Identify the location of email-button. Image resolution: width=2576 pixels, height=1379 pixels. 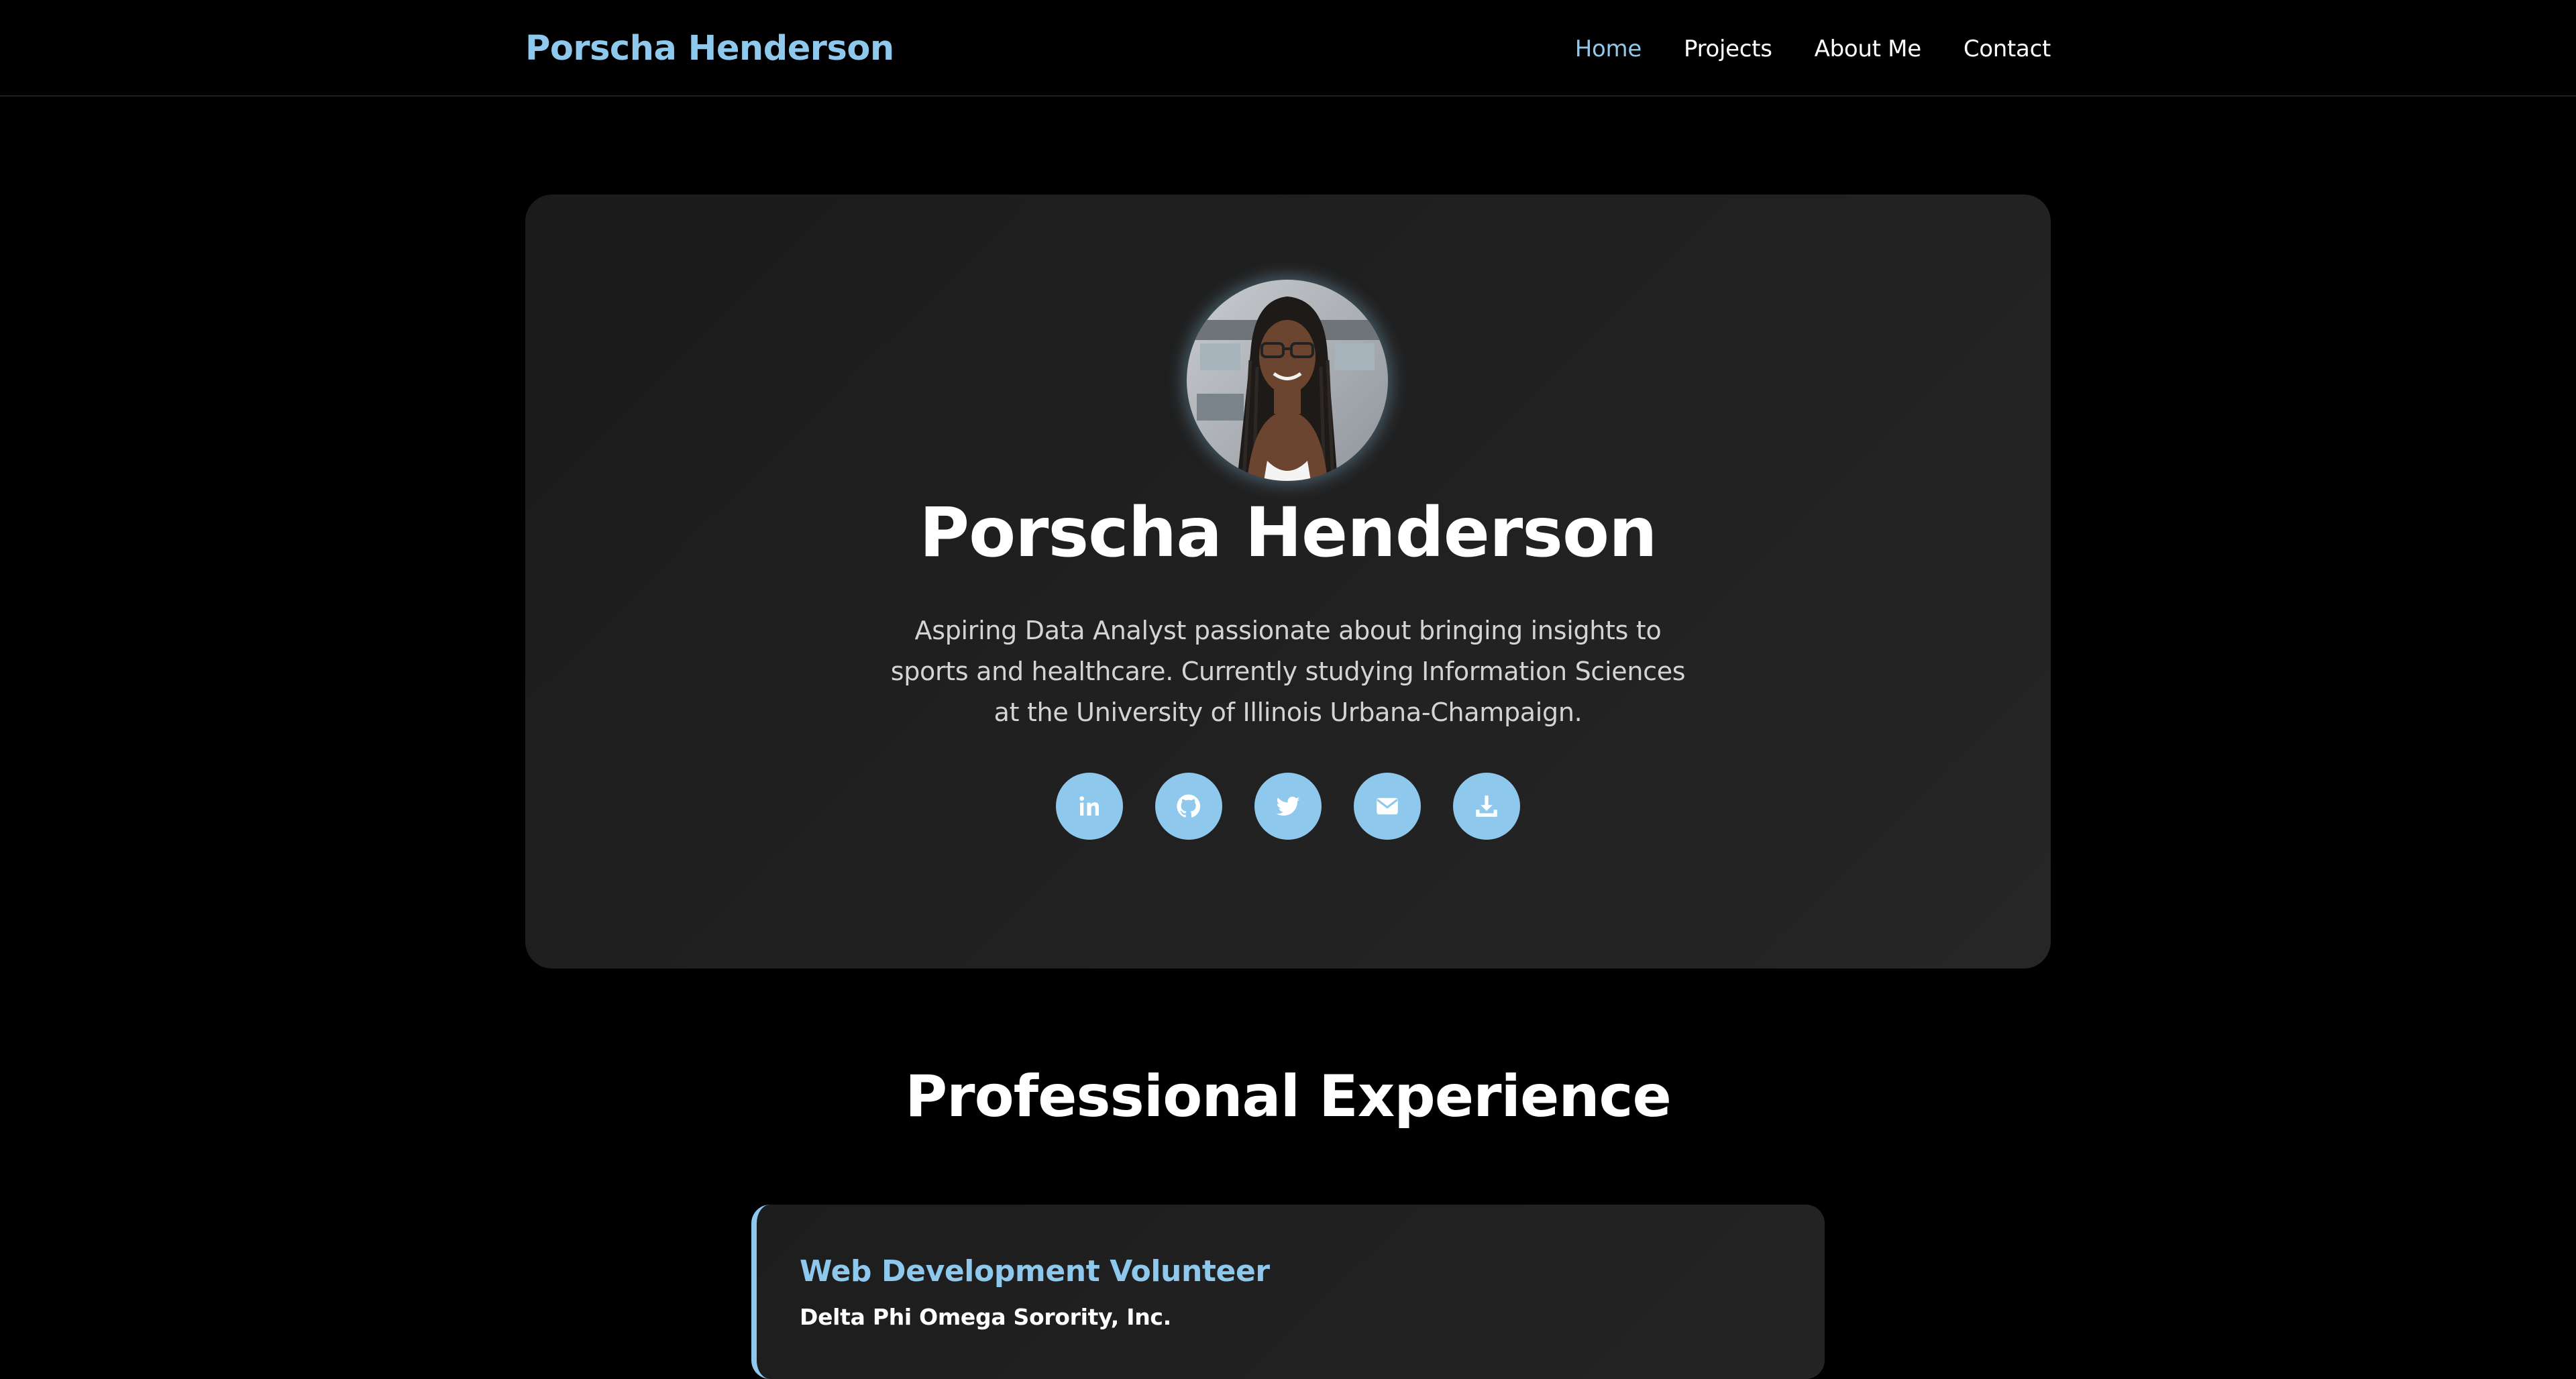
(1387, 806).